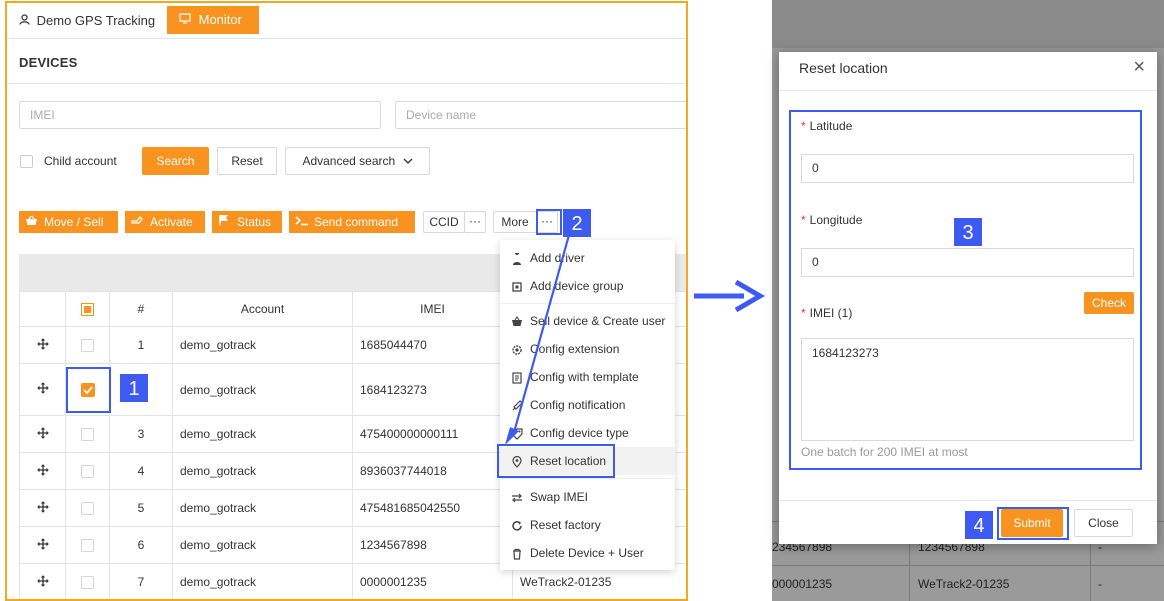 The height and width of the screenshot is (601, 1164). I want to click on reset-button: Reset, so click(247, 161).